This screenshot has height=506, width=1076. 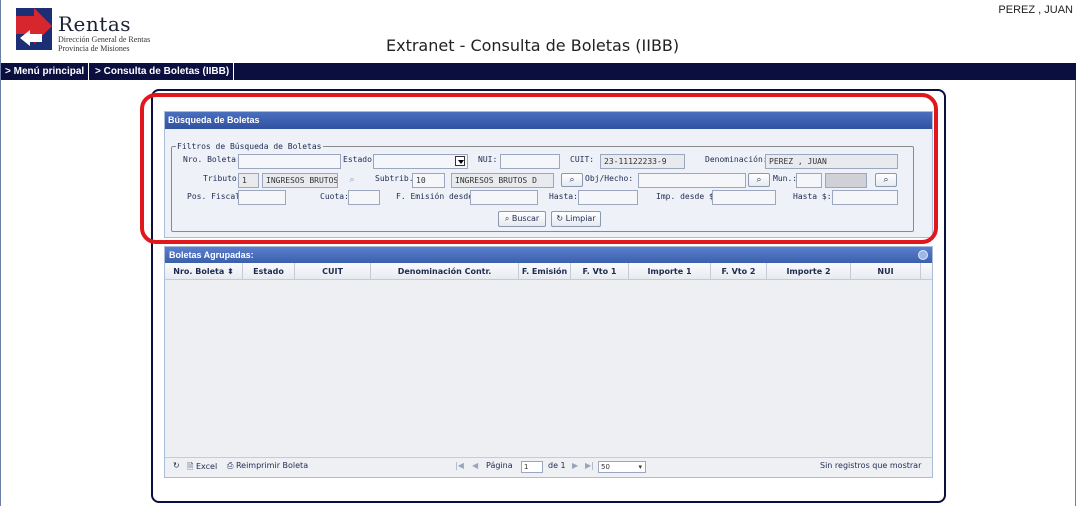 What do you see at coordinates (460, 161) in the screenshot?
I see `estado-dropdown-chevron-icon` at bounding box center [460, 161].